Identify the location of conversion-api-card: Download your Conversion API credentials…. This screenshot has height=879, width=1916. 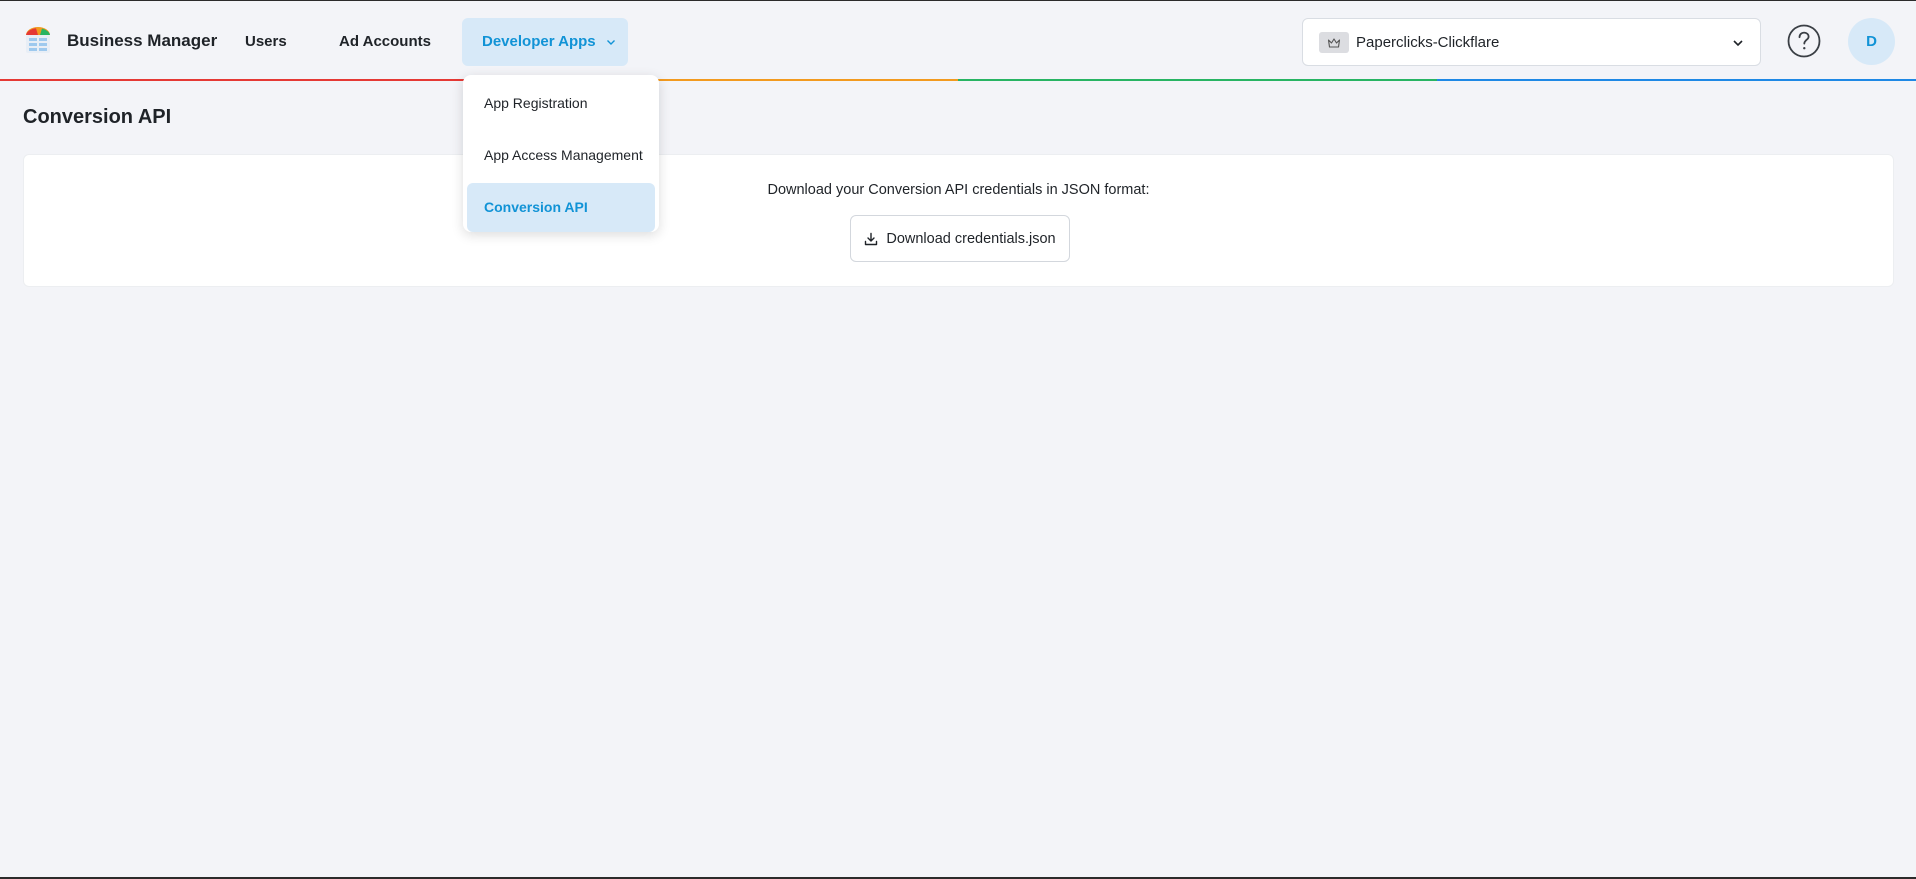
(958, 220).